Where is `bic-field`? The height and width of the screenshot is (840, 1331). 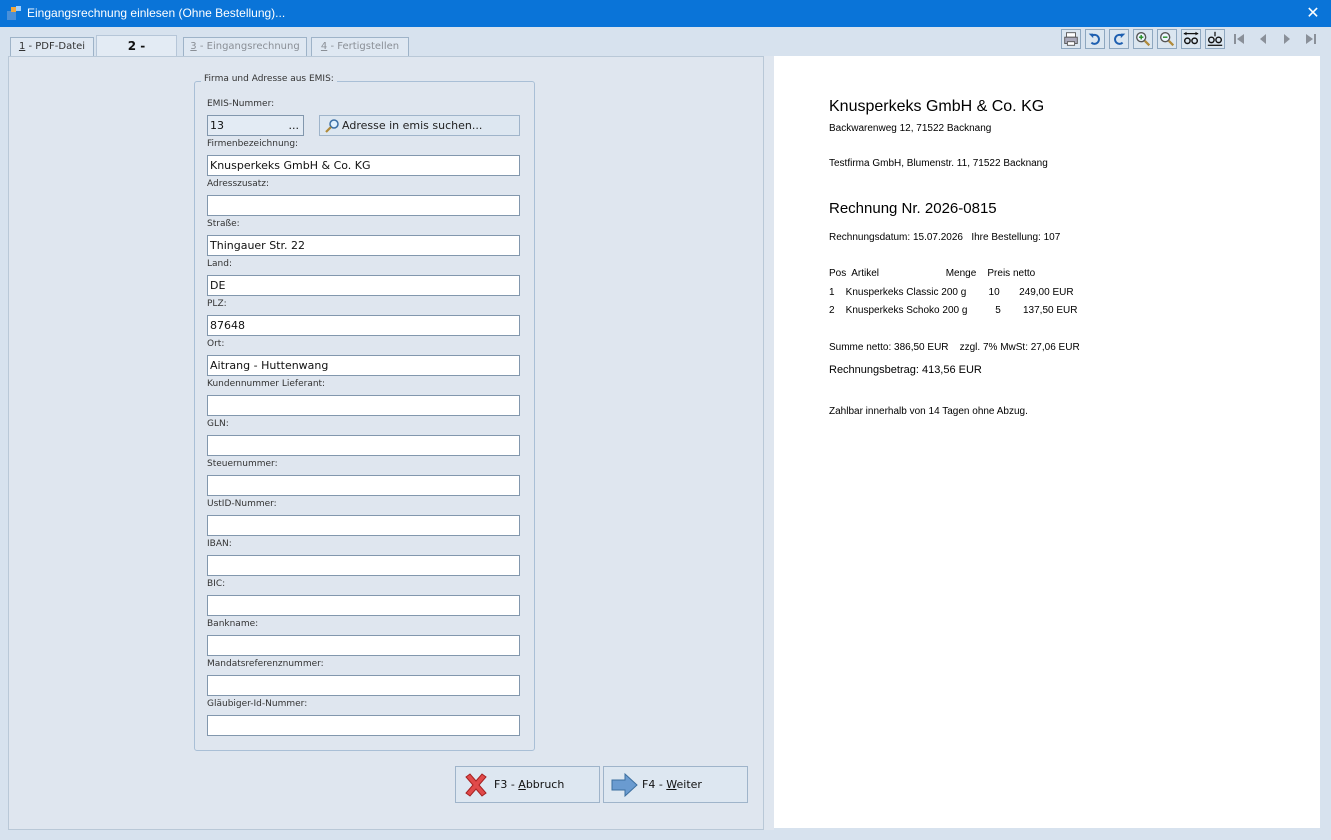
bic-field is located at coordinates (363, 605).